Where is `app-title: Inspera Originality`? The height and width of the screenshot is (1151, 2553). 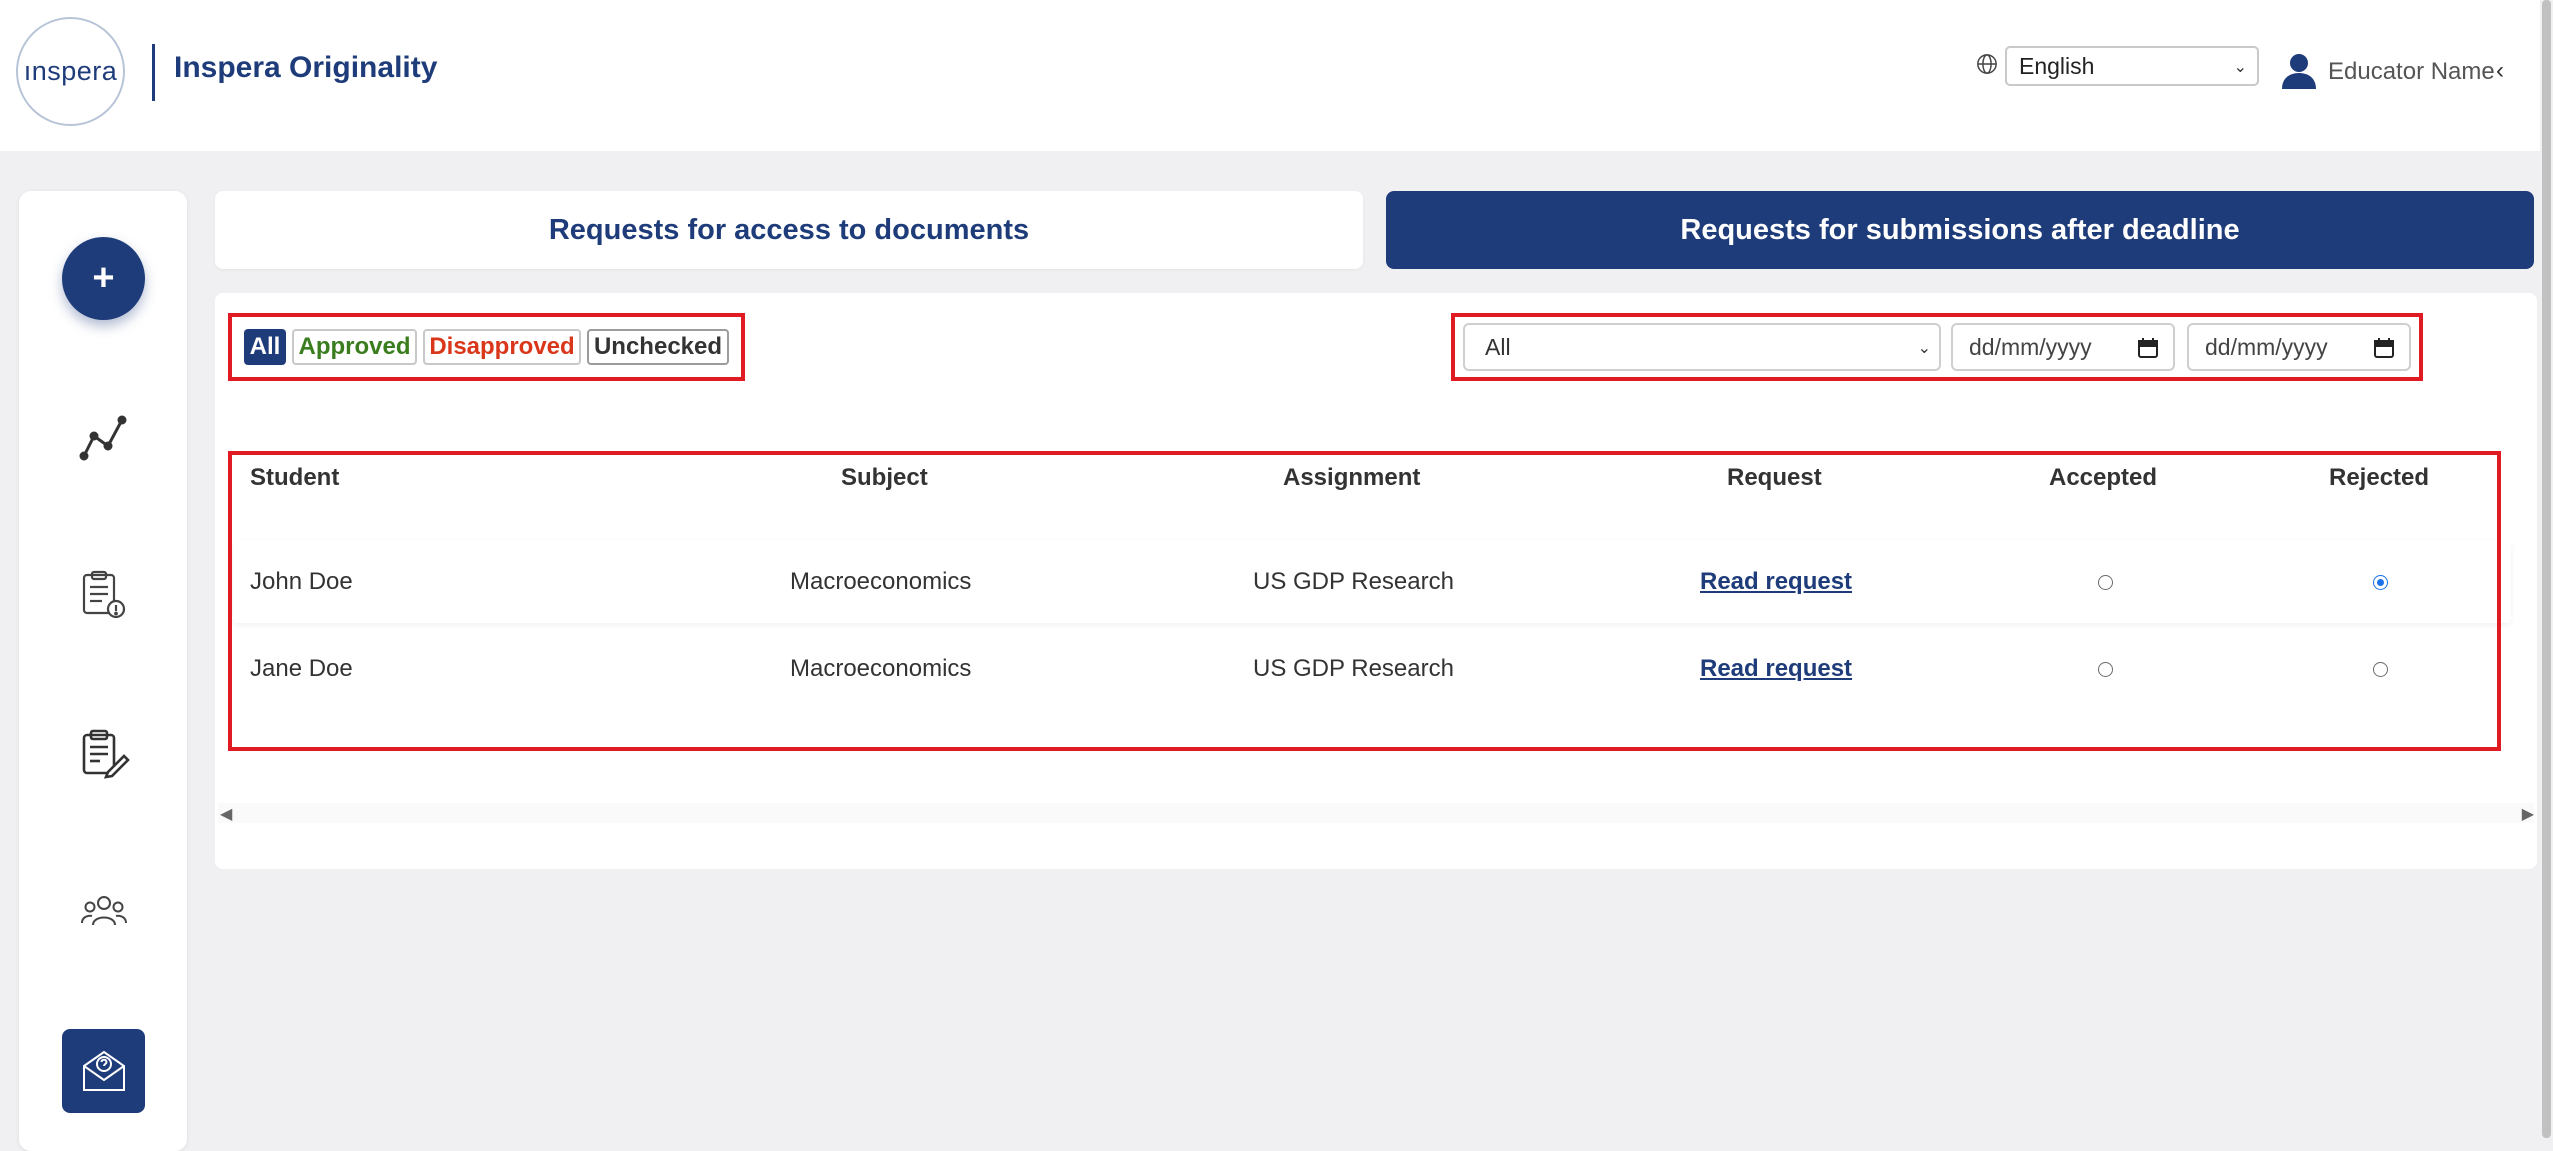
app-title: Inspera Originality is located at coordinates (306, 67).